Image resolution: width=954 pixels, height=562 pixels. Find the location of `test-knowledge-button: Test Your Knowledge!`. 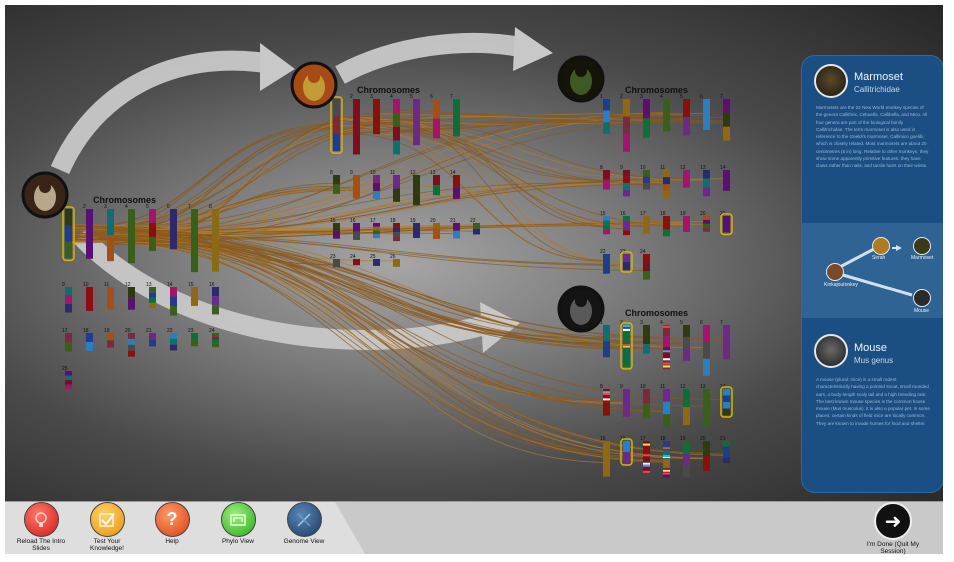

test-knowledge-button: Test Your Knowledge! is located at coordinates (107, 527).